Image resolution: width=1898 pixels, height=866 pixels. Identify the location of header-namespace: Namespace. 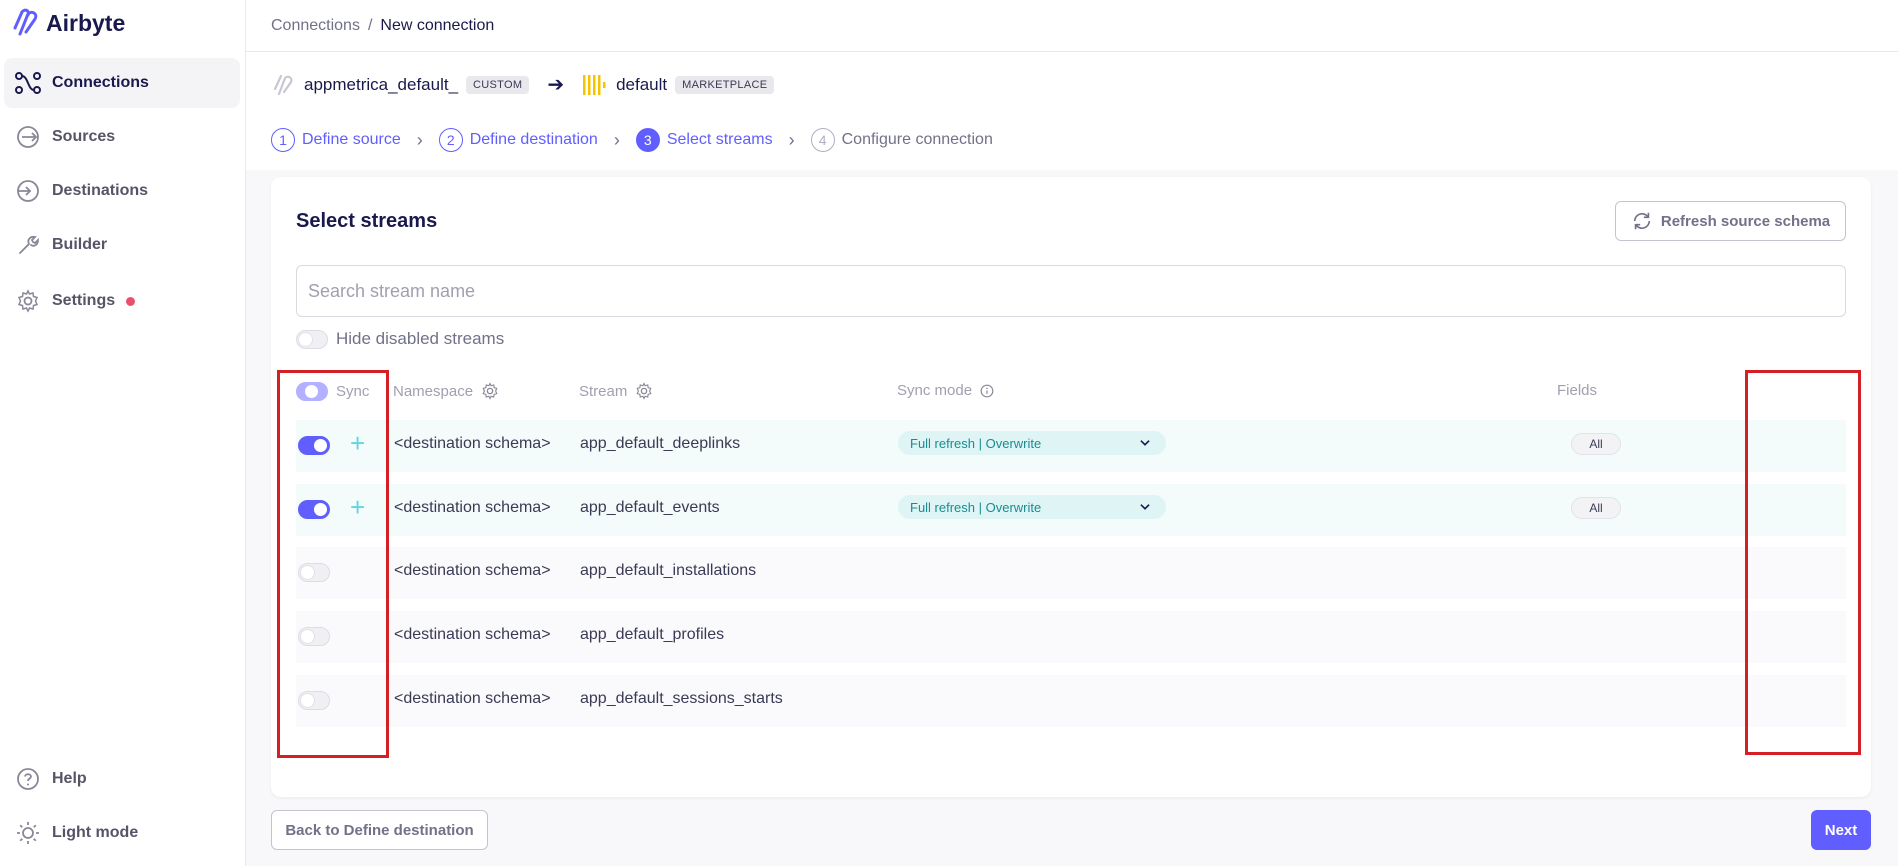
(446, 391).